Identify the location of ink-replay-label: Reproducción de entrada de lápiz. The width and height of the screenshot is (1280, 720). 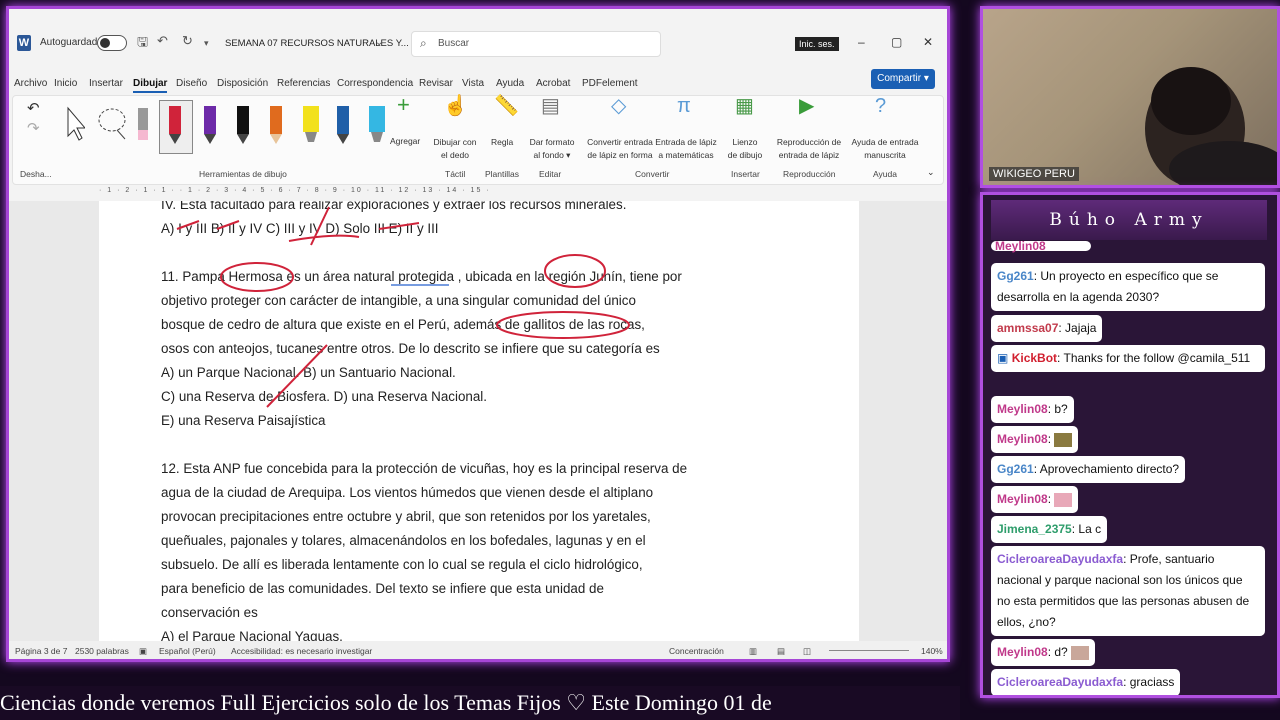
(809, 149).